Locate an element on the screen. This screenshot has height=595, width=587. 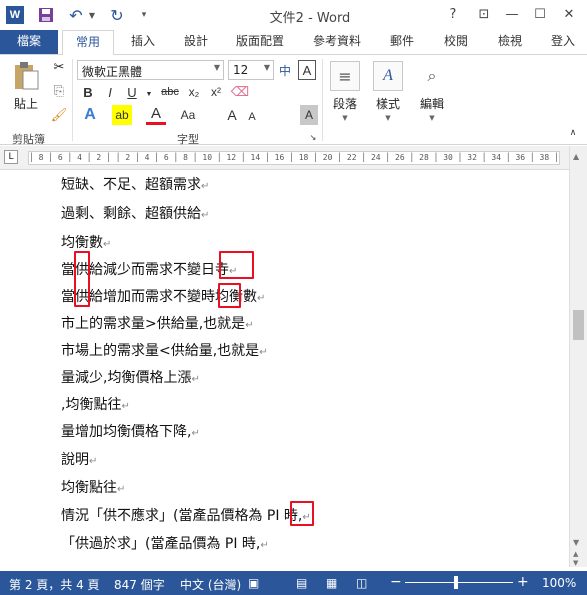
text-effects-button: A is located at coordinates (90, 115).